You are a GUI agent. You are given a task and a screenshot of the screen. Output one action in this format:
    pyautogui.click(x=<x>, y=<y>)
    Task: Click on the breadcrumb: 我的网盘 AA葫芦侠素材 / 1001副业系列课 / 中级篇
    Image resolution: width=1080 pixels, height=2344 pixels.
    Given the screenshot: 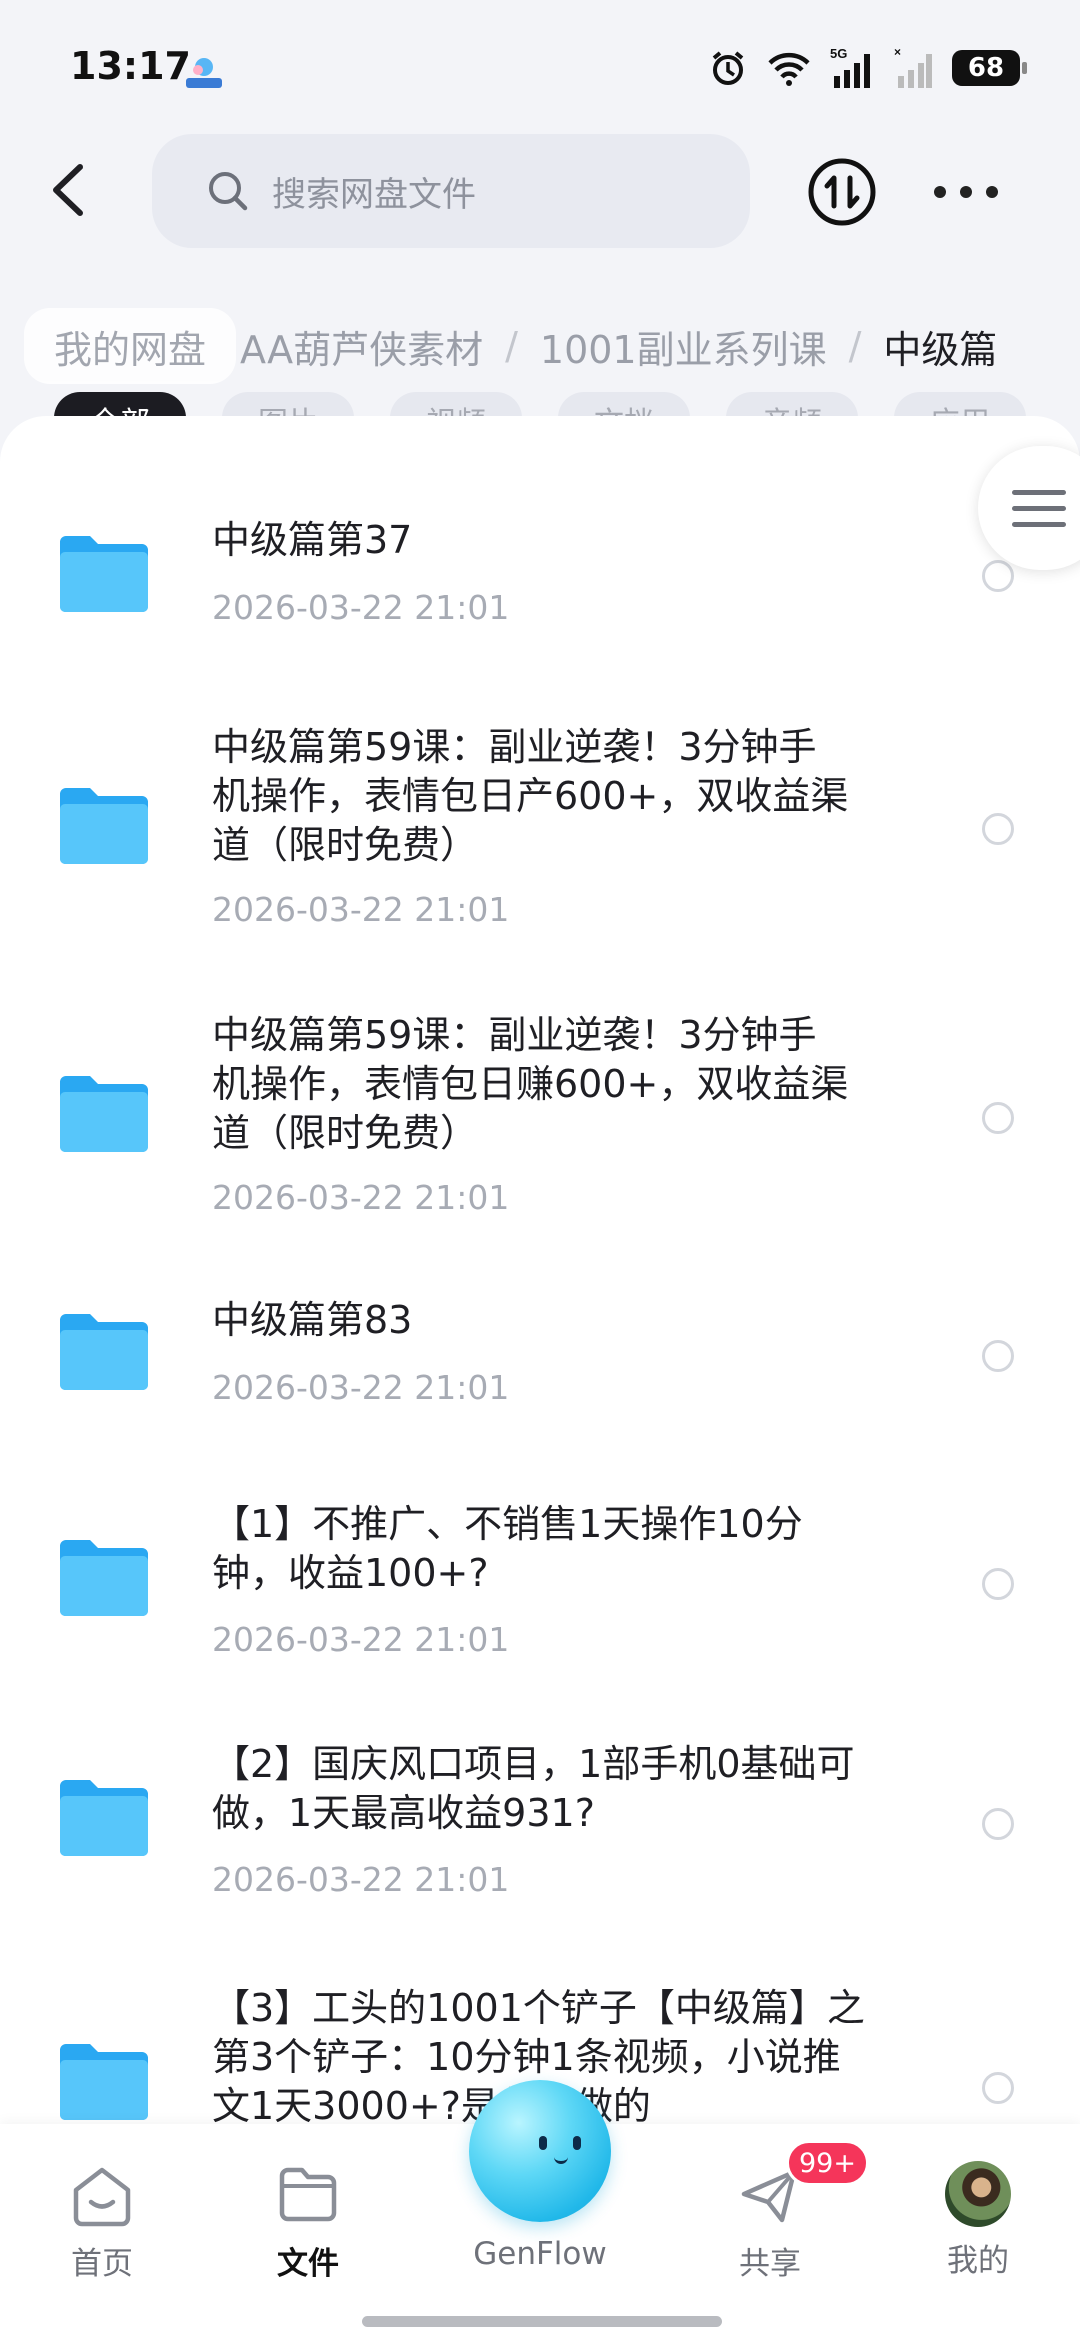 What is the action you would take?
    pyautogui.click(x=512, y=346)
    